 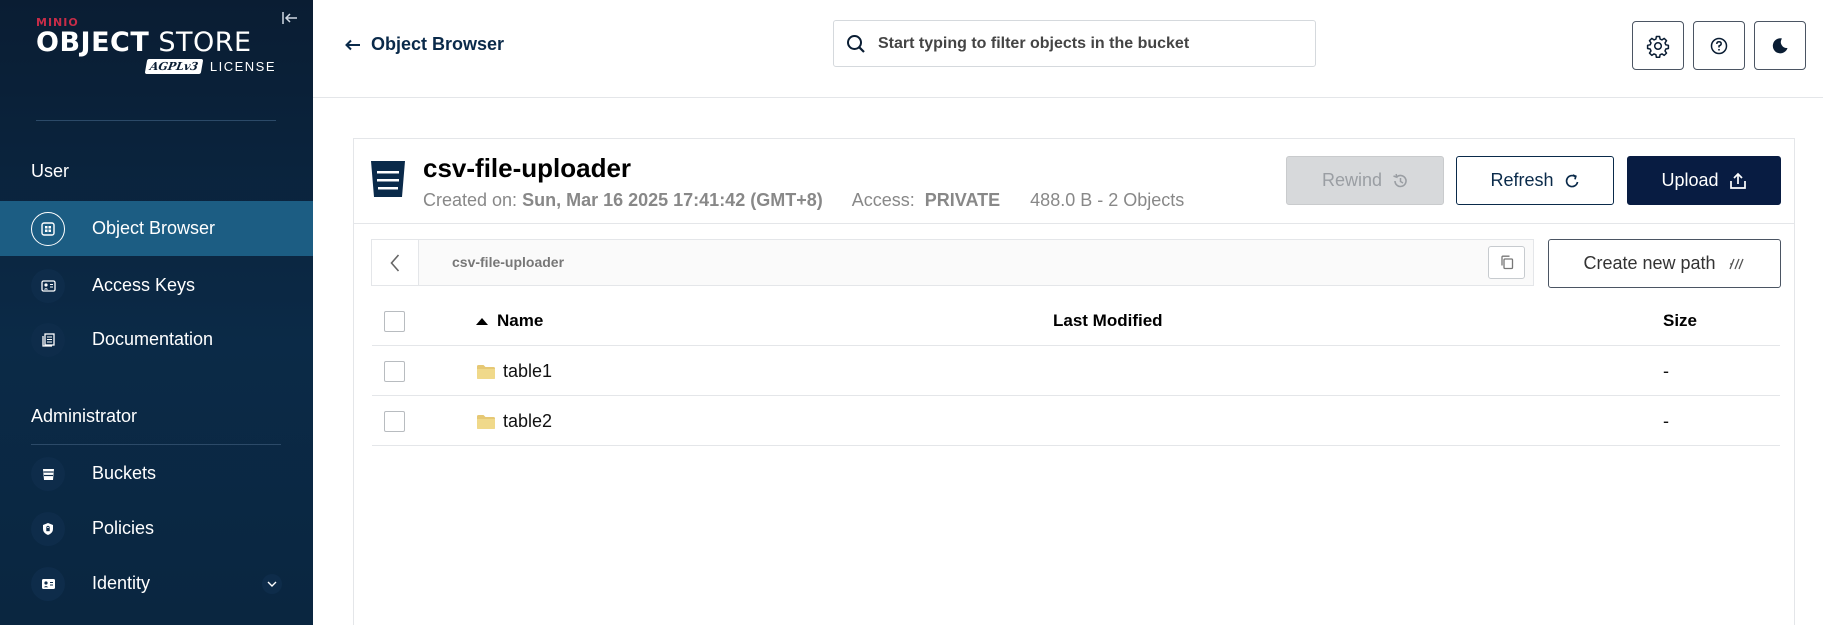 What do you see at coordinates (883, 200) in the screenshot?
I see `access-label: Access:` at bounding box center [883, 200].